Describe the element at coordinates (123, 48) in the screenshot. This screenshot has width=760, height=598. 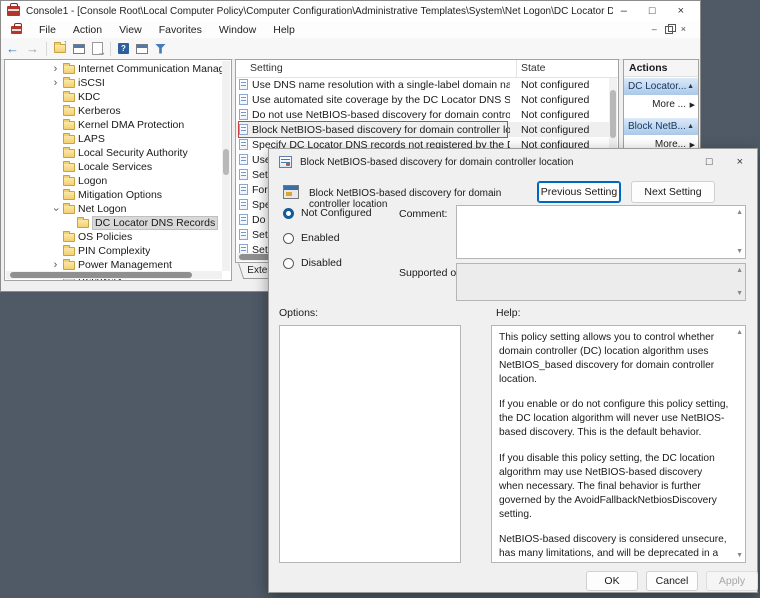
I see `help-icon: ?` at that location.